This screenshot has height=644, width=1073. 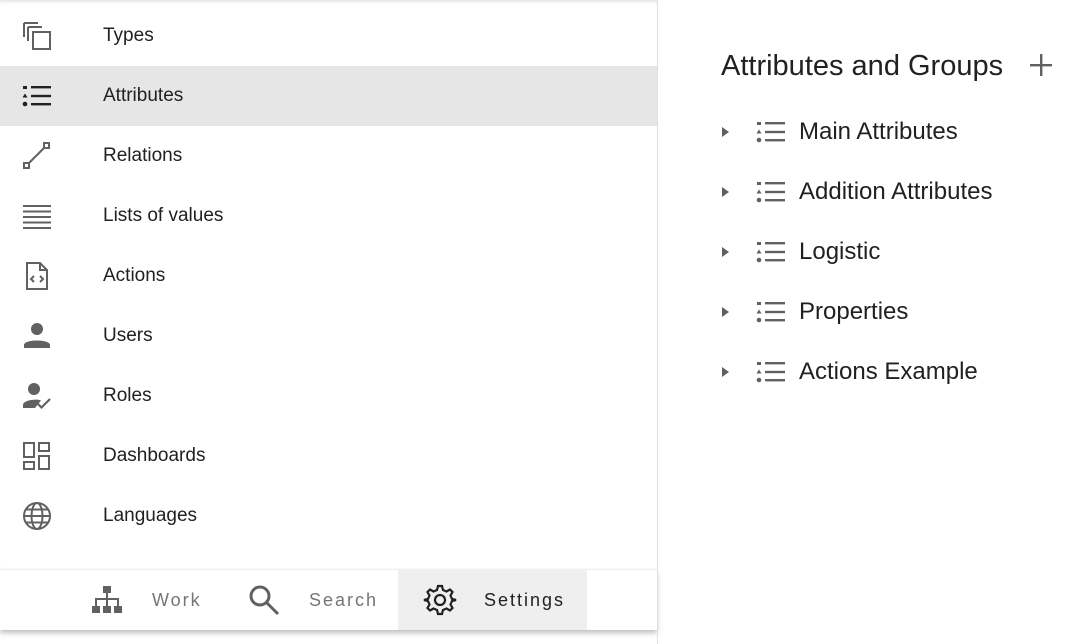 What do you see at coordinates (328, 36) in the screenshot?
I see `nav-item-types: Types` at bounding box center [328, 36].